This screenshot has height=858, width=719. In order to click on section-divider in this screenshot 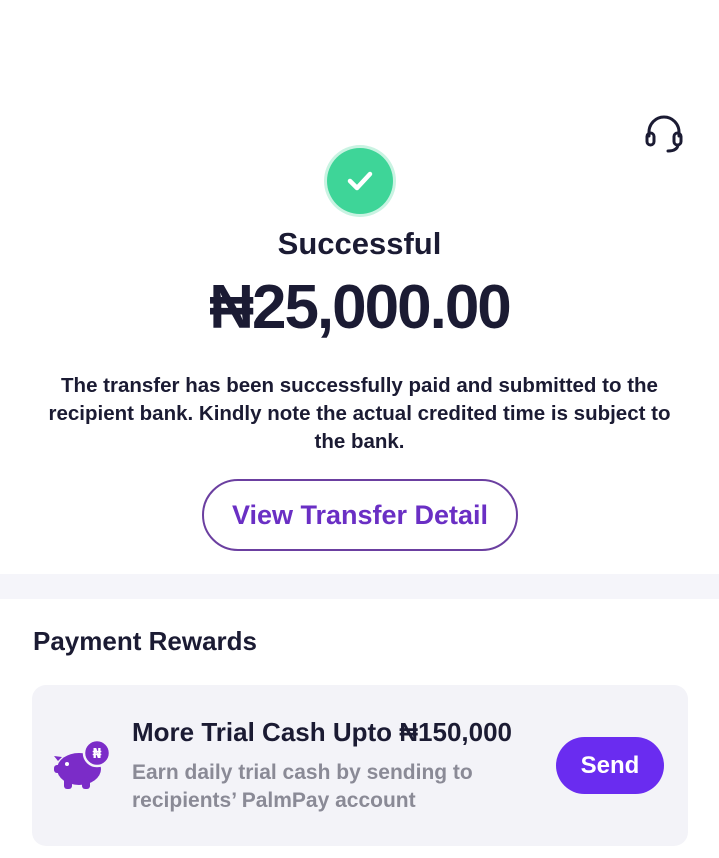, I will do `click(359, 586)`.